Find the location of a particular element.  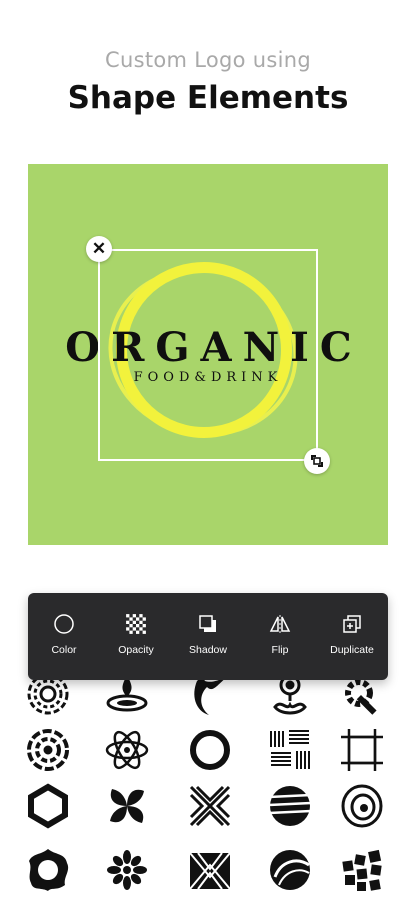

striped-globe-icon is located at coordinates (290, 806).